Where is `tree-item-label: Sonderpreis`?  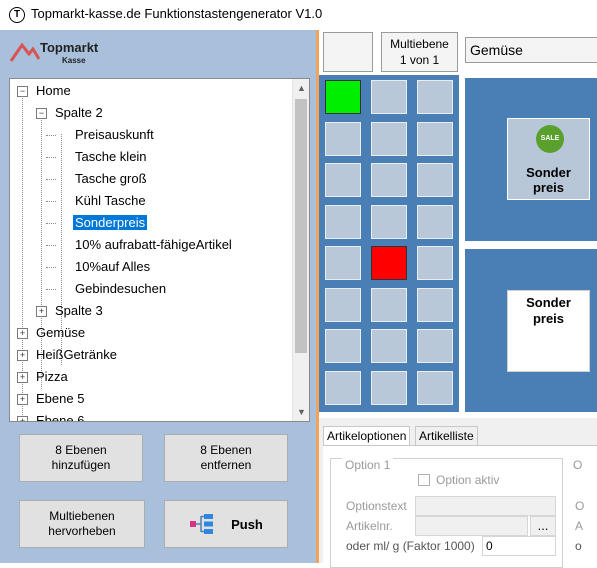 tree-item-label: Sonderpreis is located at coordinates (110, 222).